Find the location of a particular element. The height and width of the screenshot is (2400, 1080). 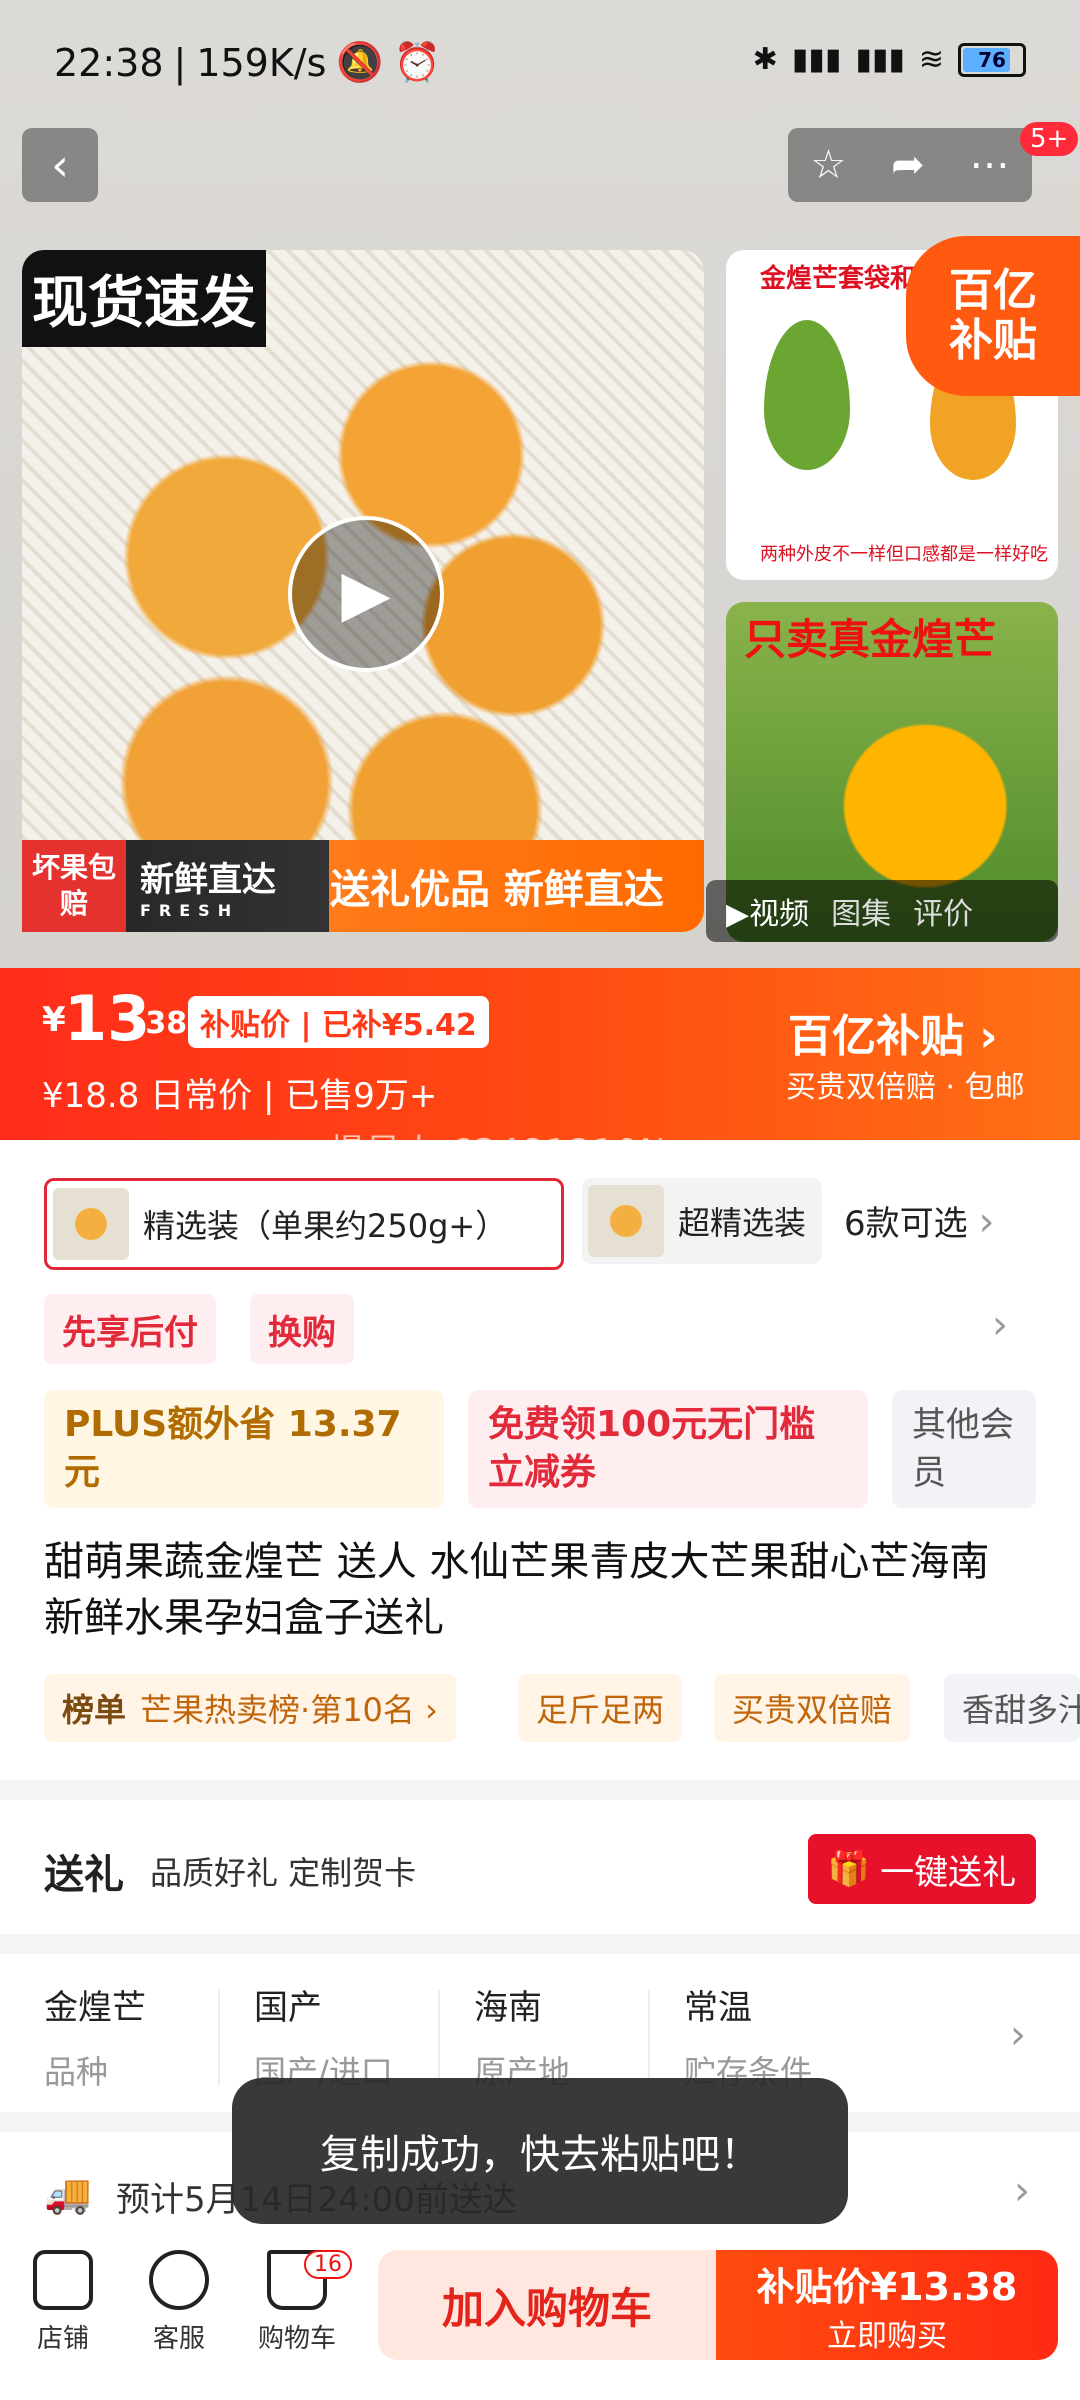

play-icon: ▶ is located at coordinates (366, 594).